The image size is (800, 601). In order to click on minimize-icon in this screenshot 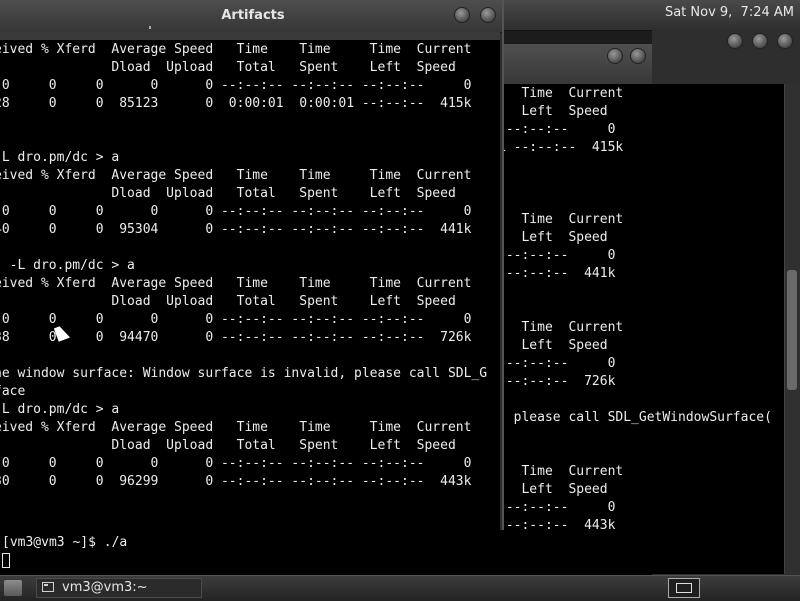, I will do `click(735, 41)`.